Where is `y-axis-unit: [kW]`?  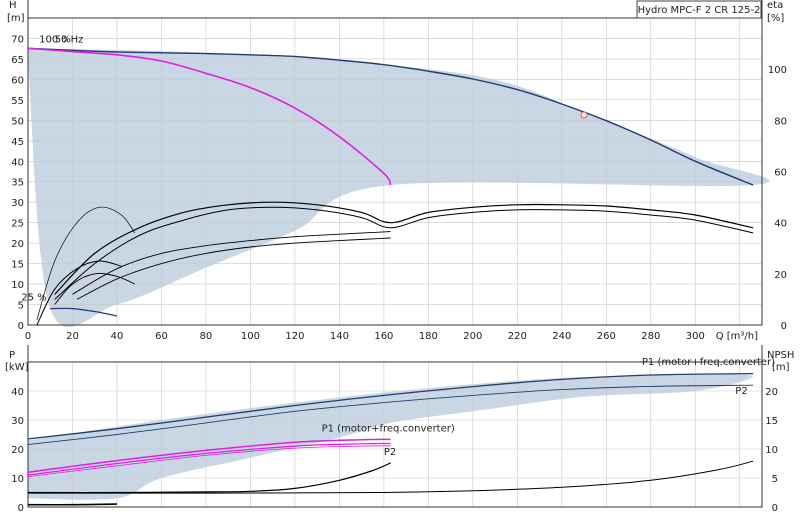
y-axis-unit: [kW] is located at coordinates (17, 367).